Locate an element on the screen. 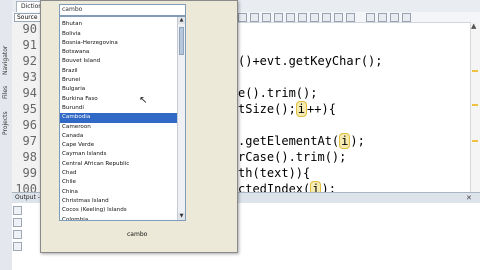  scroll-down-icon: ▼ is located at coordinates (181, 216).